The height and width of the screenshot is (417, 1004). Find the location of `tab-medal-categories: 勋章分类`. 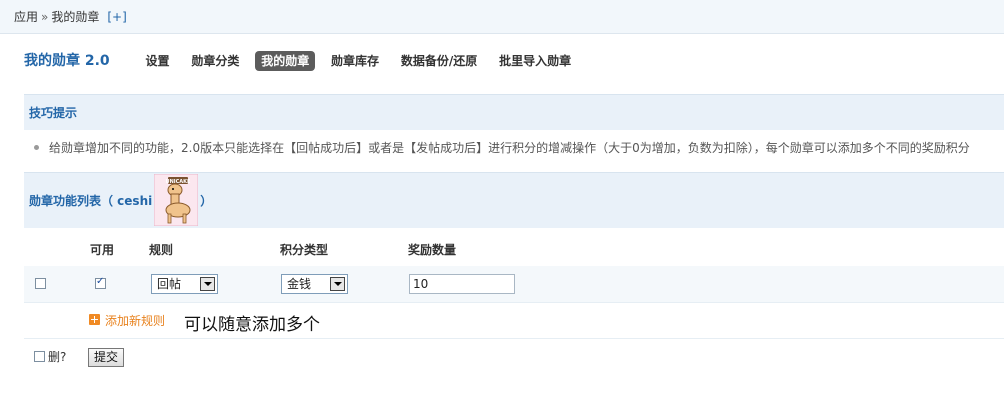

tab-medal-categories: 勋章分类 is located at coordinates (215, 61).